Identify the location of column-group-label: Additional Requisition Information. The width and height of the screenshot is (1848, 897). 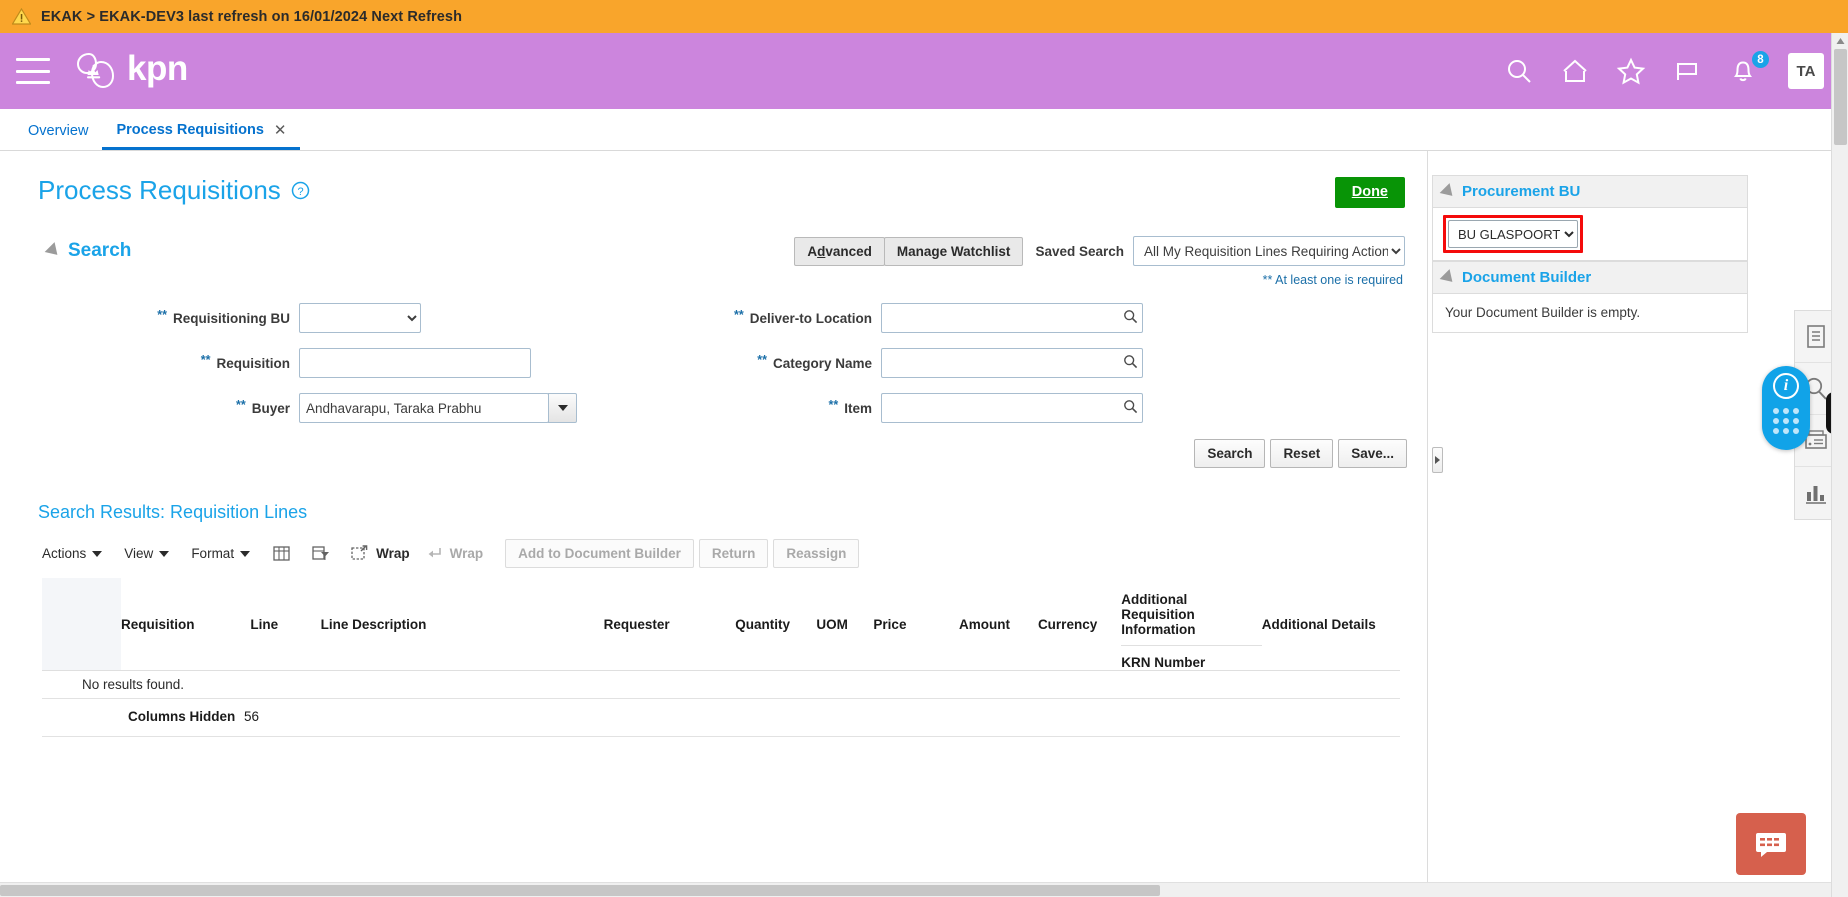
(1158, 614).